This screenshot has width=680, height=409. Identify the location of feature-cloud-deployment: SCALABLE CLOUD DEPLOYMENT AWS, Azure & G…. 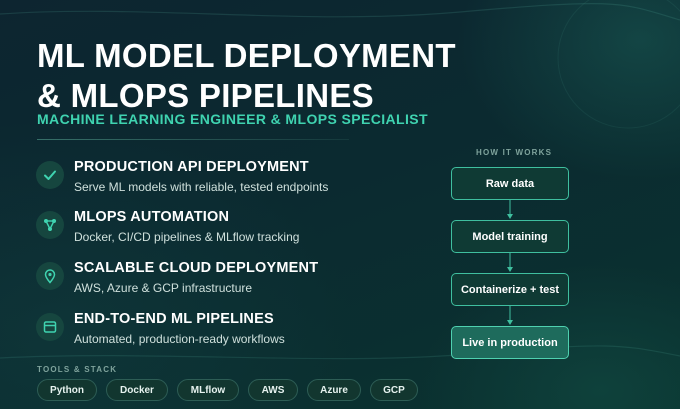
(201, 282).